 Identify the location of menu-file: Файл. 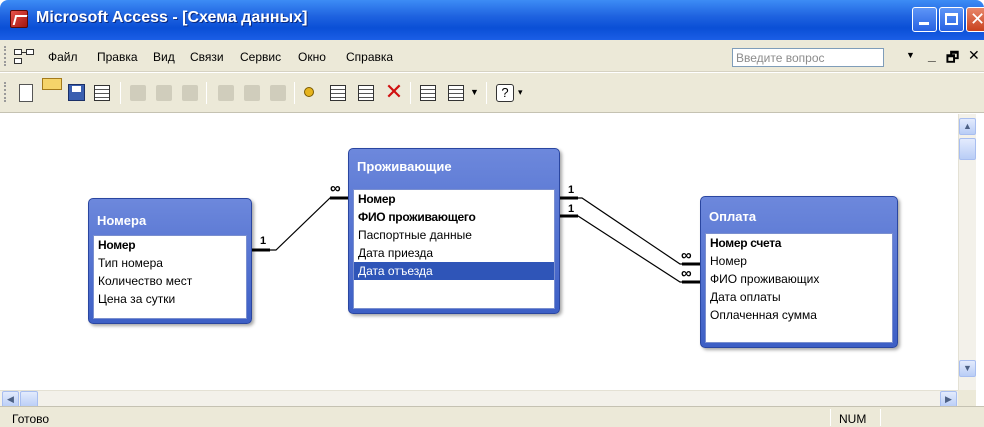
(63, 57).